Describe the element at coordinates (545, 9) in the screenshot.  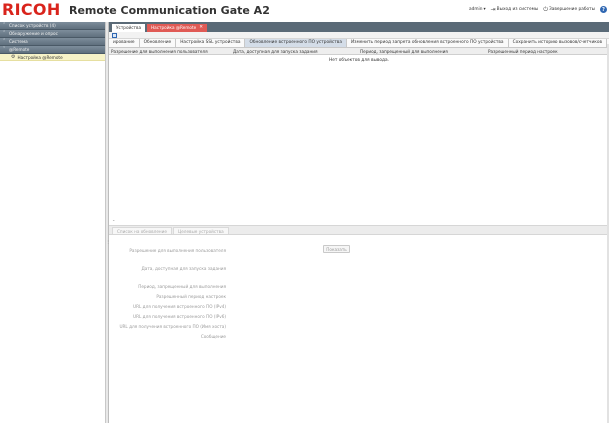
I see `power-icon: ⏻` at that location.